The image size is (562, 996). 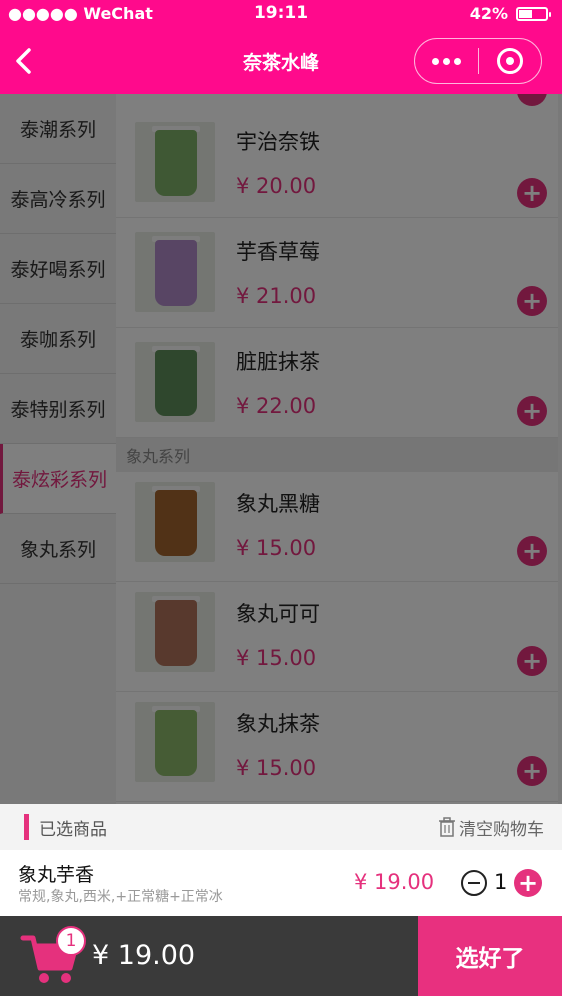 I want to click on cart-total: ¥ 19.00, so click(x=144, y=955).